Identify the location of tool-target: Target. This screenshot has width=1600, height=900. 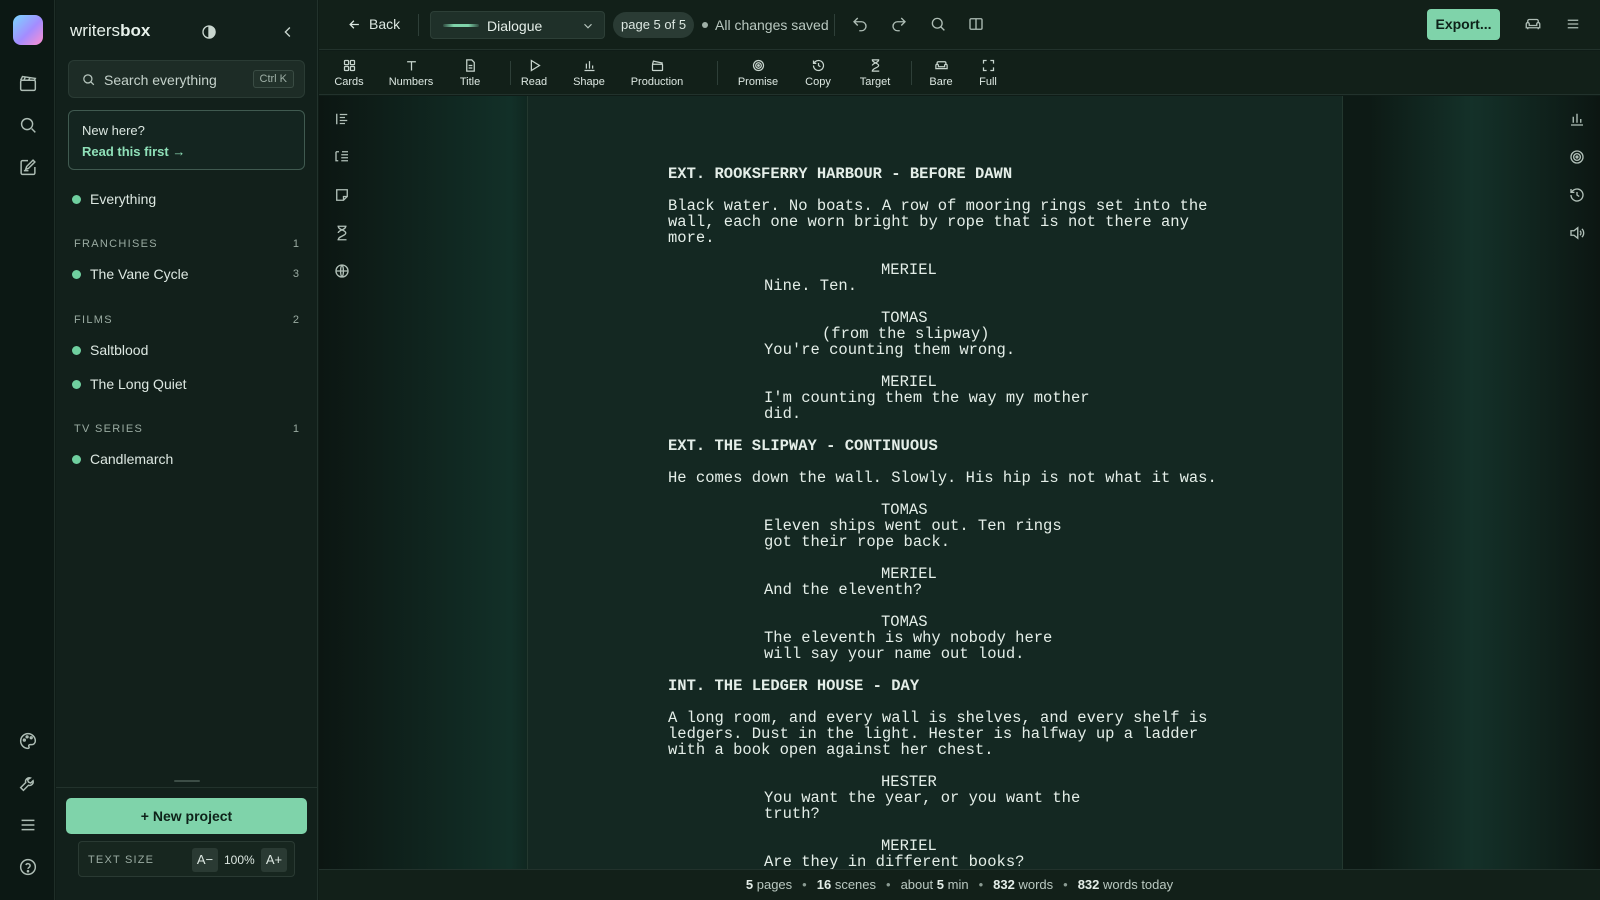
(875, 73).